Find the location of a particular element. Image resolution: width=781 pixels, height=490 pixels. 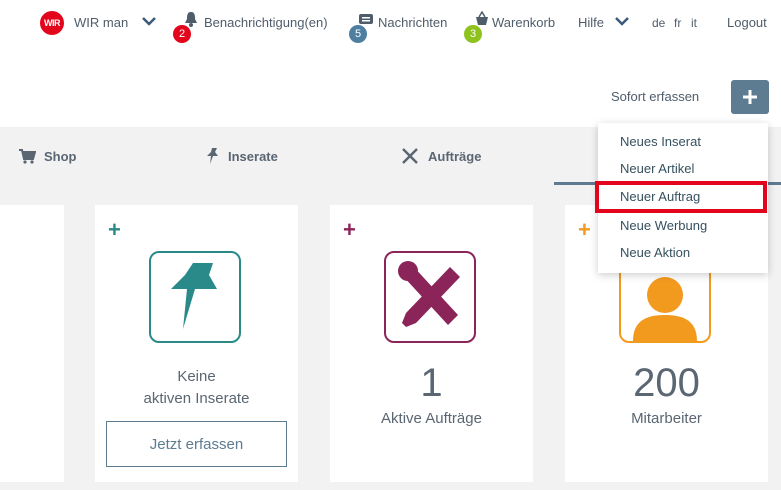

inserate-status-line2: aktiven Inserate is located at coordinates (196, 398).